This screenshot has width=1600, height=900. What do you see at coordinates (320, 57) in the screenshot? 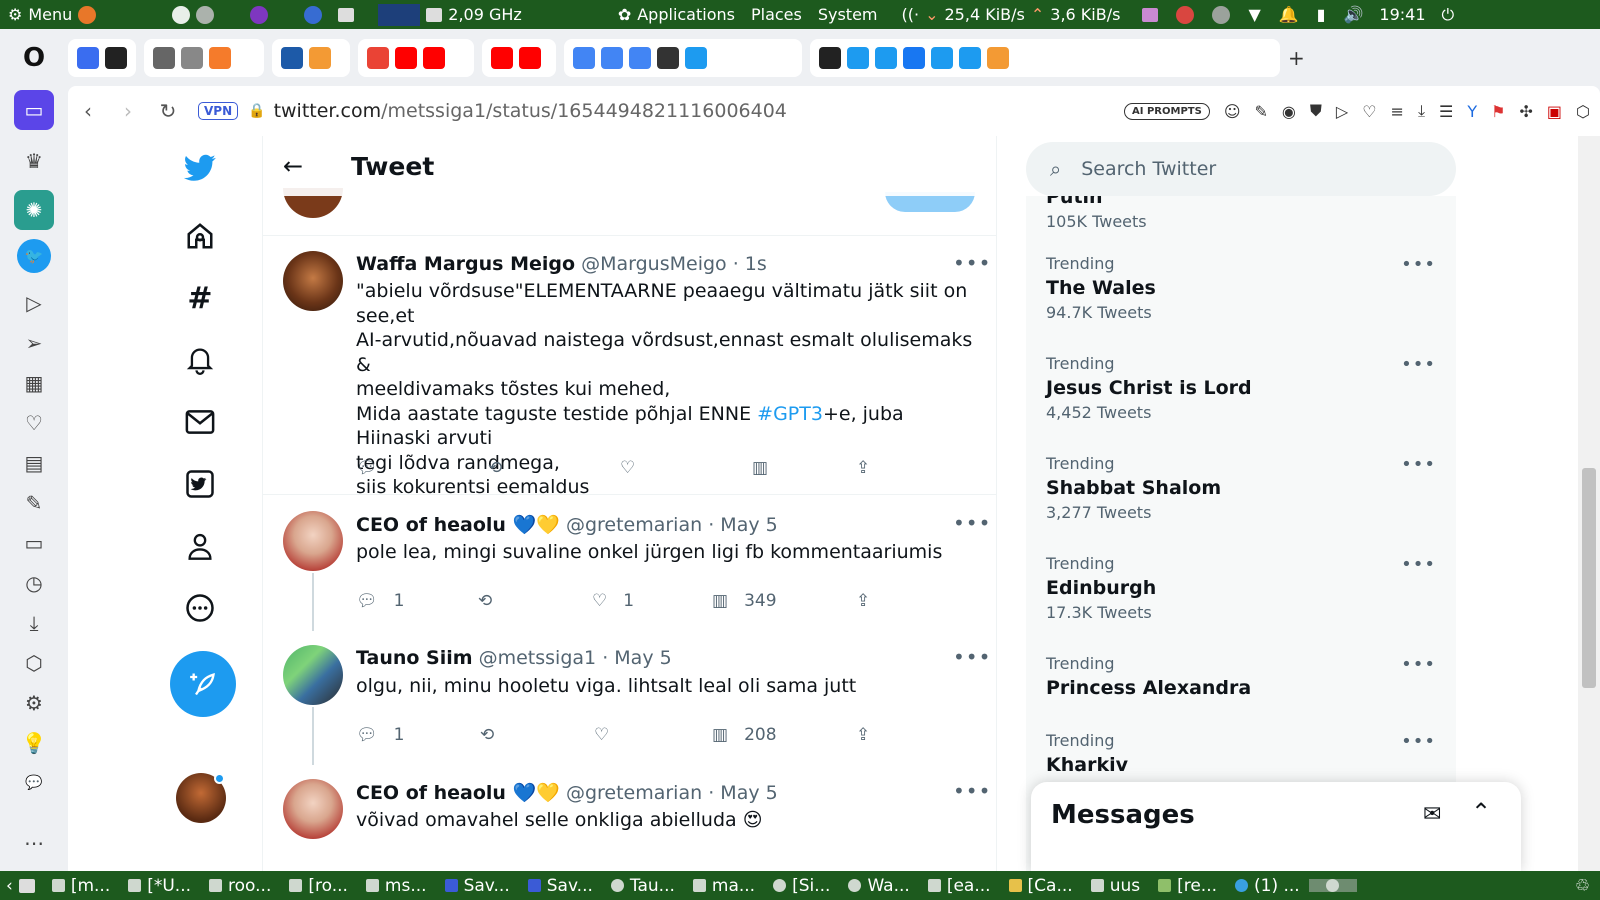
I see `metamask-icon` at bounding box center [320, 57].